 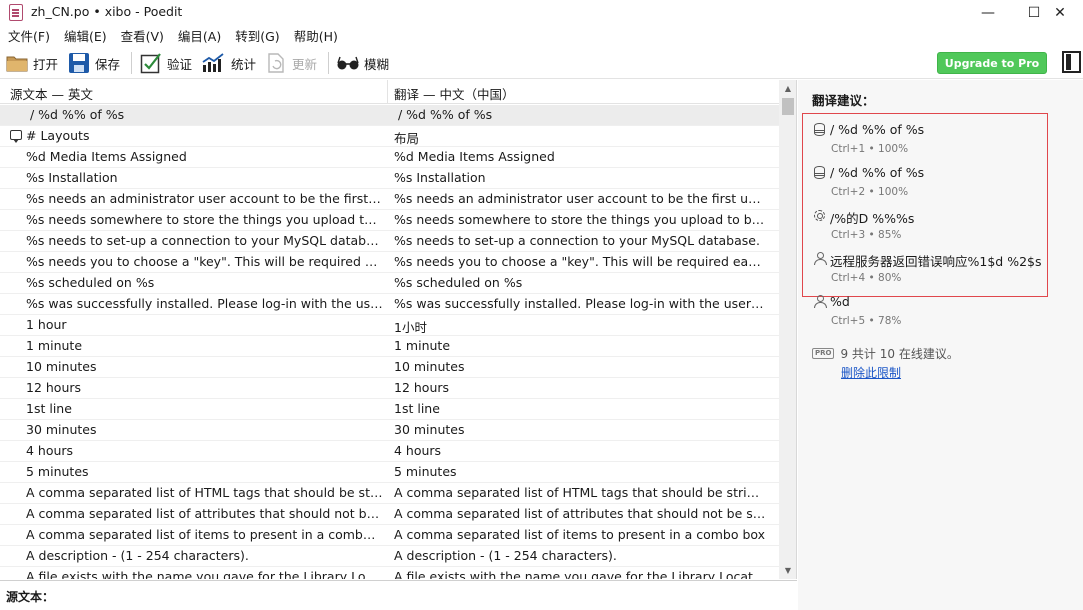 I want to click on translation-cell: 1小时, so click(x=410, y=327).